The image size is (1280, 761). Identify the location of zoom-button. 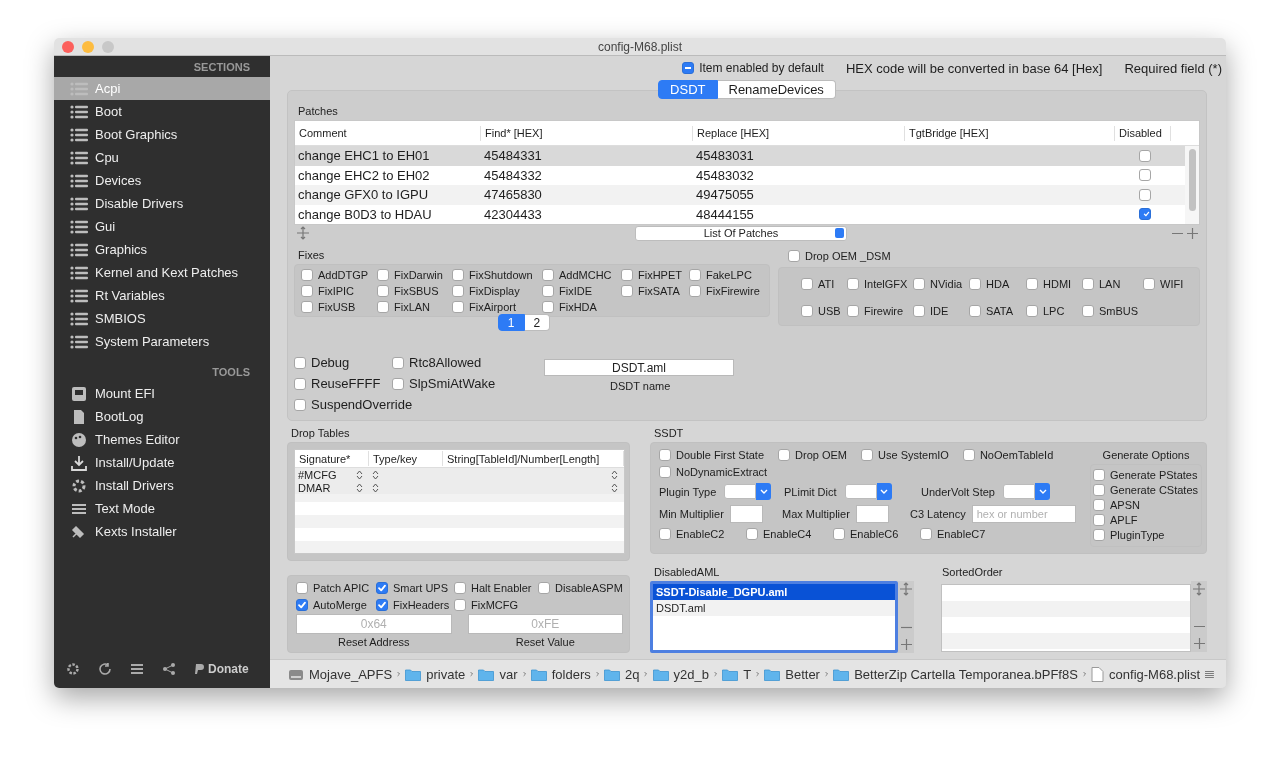
(108, 46).